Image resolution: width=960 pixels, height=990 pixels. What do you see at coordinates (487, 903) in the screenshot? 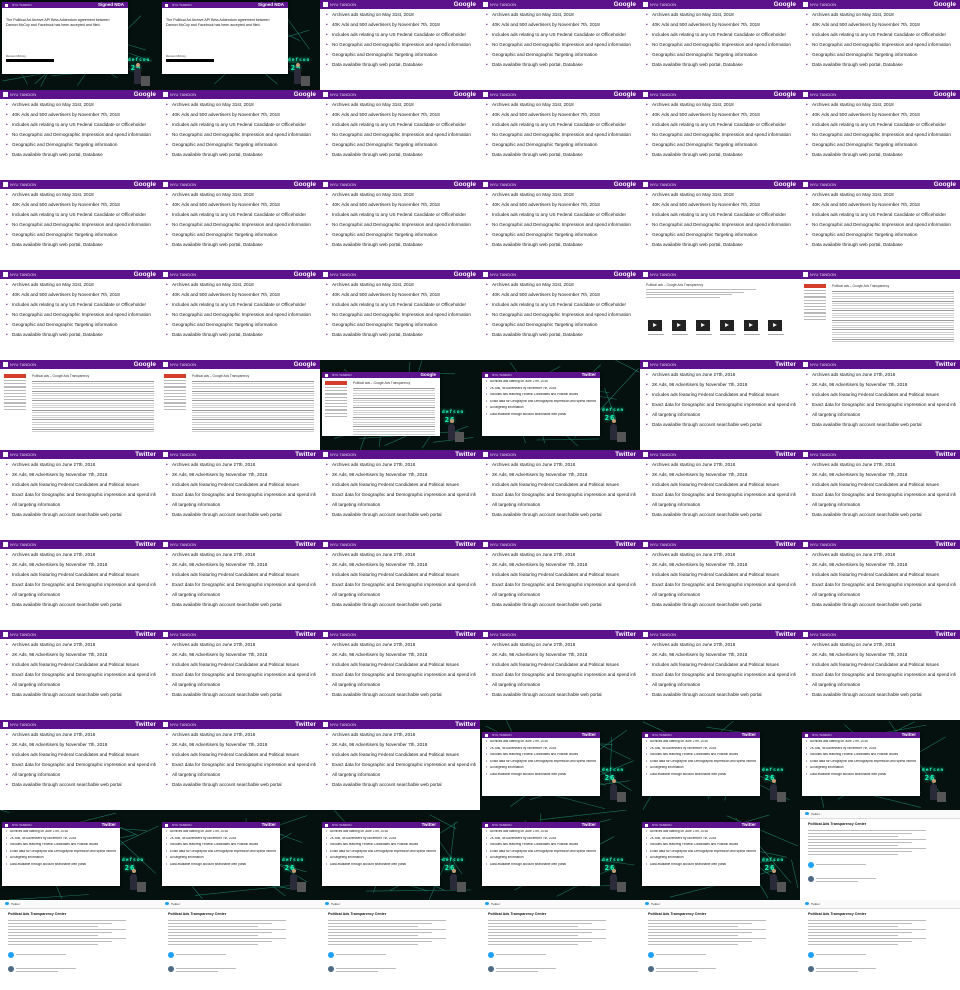
I see `twitter-bird-icon` at bounding box center [487, 903].